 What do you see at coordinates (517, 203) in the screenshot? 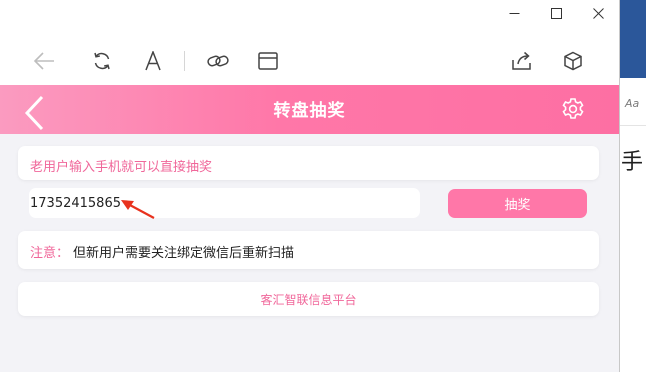
I see `draw-button: 抽奖` at bounding box center [517, 203].